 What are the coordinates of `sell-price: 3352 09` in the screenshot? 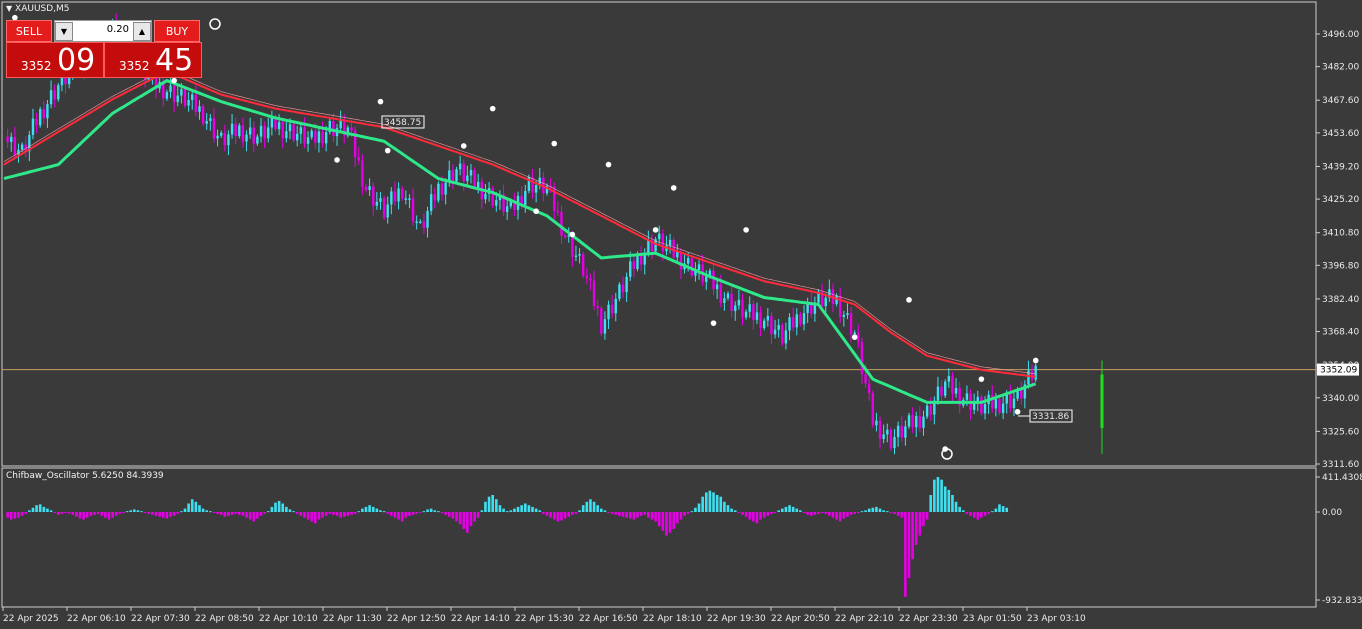 It's located at (55, 60).